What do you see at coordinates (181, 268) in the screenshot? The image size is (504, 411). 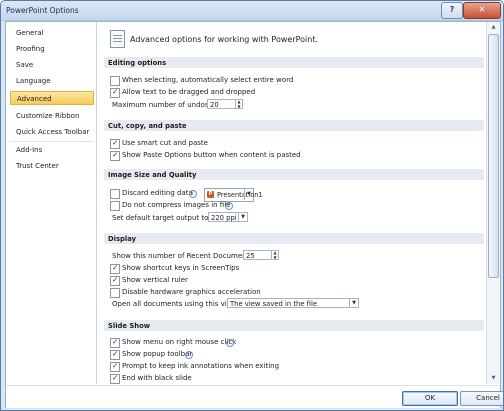 I see `shortcut-keys-label: Show shortcut keys in ScreenTips` at bounding box center [181, 268].